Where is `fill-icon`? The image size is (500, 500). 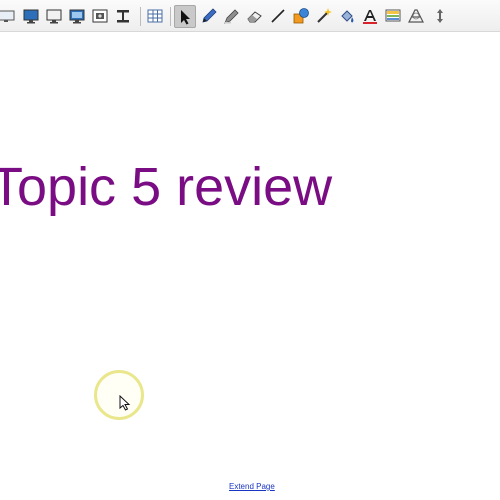 fill-icon is located at coordinates (347, 16).